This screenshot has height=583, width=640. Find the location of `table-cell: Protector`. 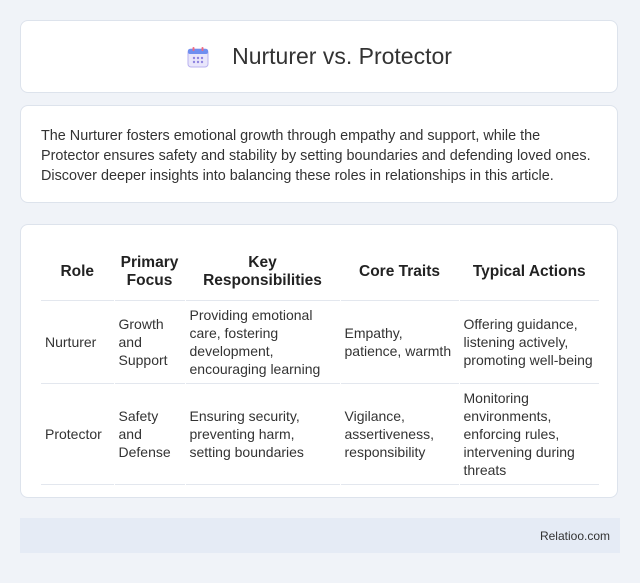

table-cell: Protector is located at coordinates (73, 434).